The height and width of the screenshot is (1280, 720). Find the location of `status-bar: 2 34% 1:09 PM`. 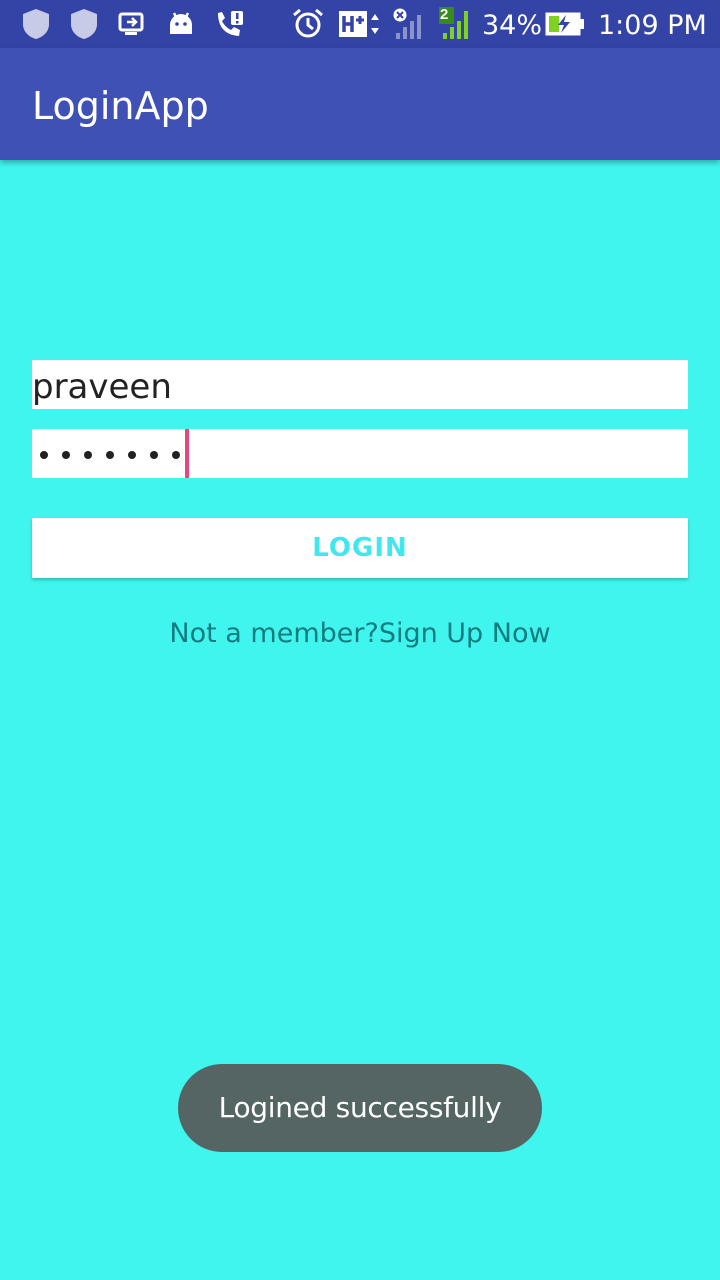

status-bar: 2 34% 1:09 PM is located at coordinates (360, 24).